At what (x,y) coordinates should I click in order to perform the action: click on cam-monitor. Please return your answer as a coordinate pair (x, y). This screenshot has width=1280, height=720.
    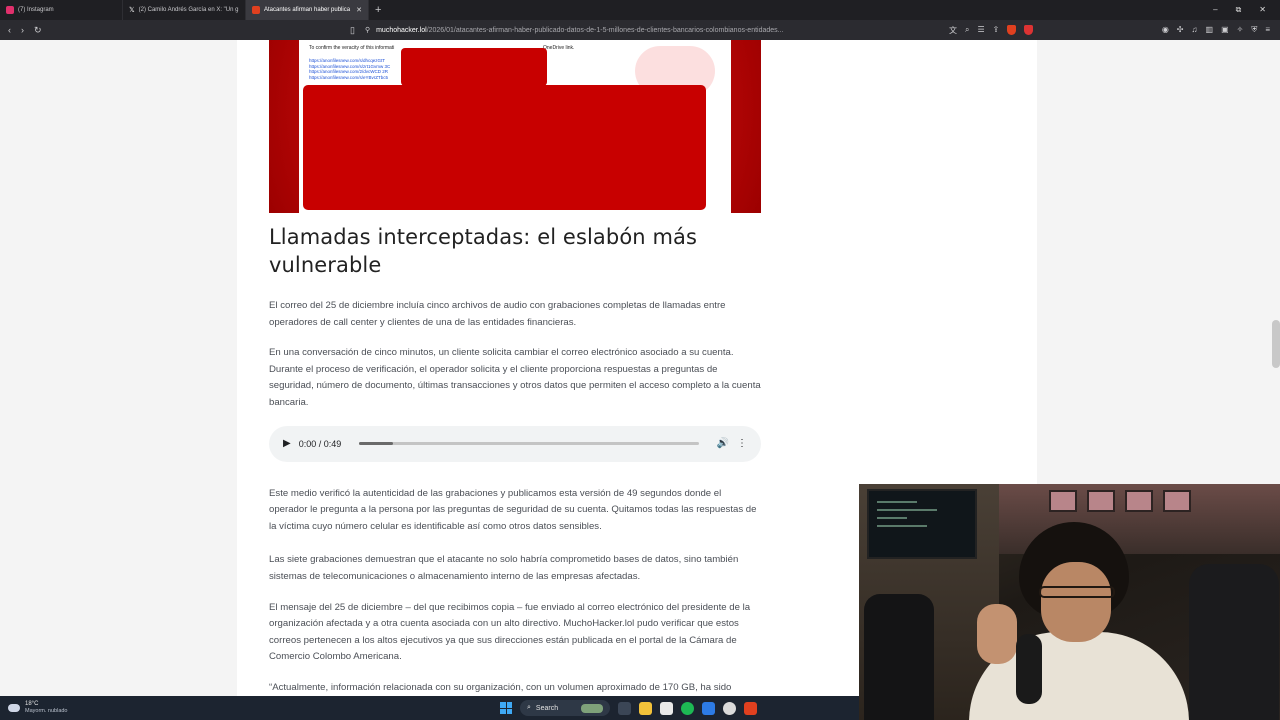
    Looking at the image, I should click on (922, 524).